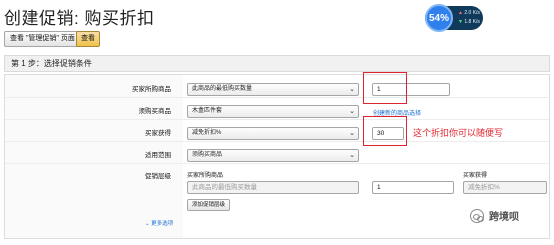 The width and height of the screenshot is (554, 245). What do you see at coordinates (385, 88) in the screenshot?
I see `highlight-box-quantity` at bounding box center [385, 88].